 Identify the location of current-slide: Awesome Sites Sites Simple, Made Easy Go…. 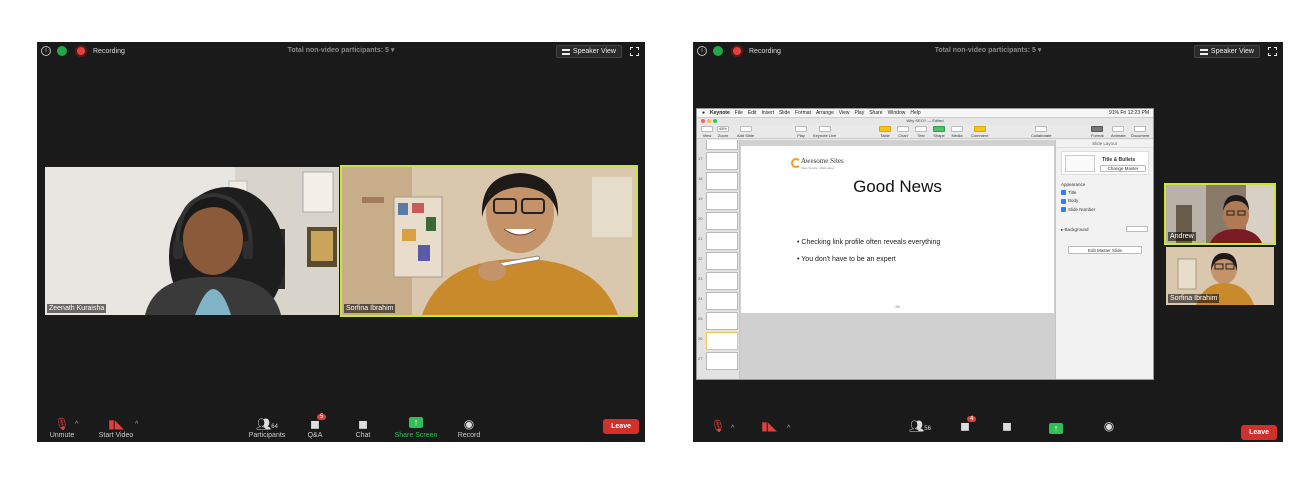
(897, 229).